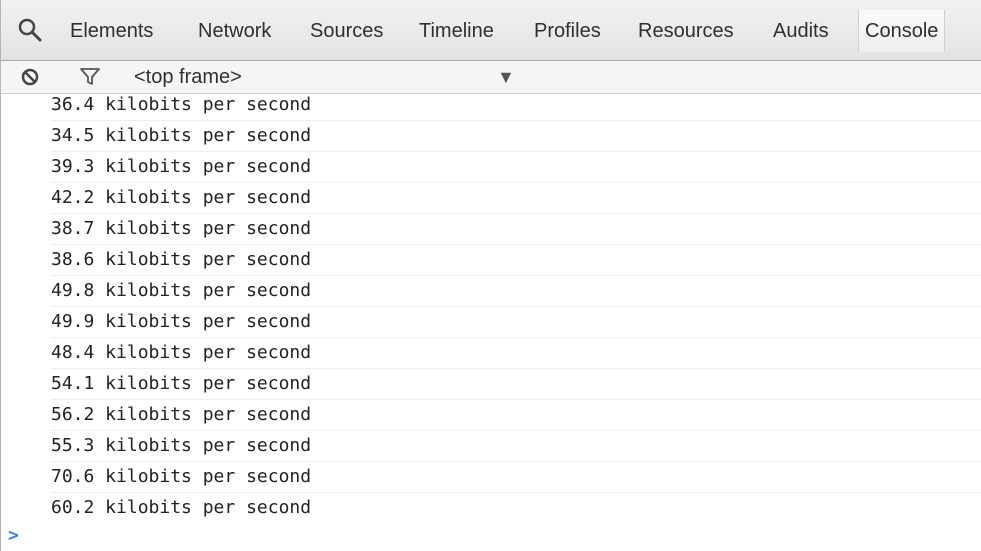  I want to click on clear-console-icon, so click(30, 77).